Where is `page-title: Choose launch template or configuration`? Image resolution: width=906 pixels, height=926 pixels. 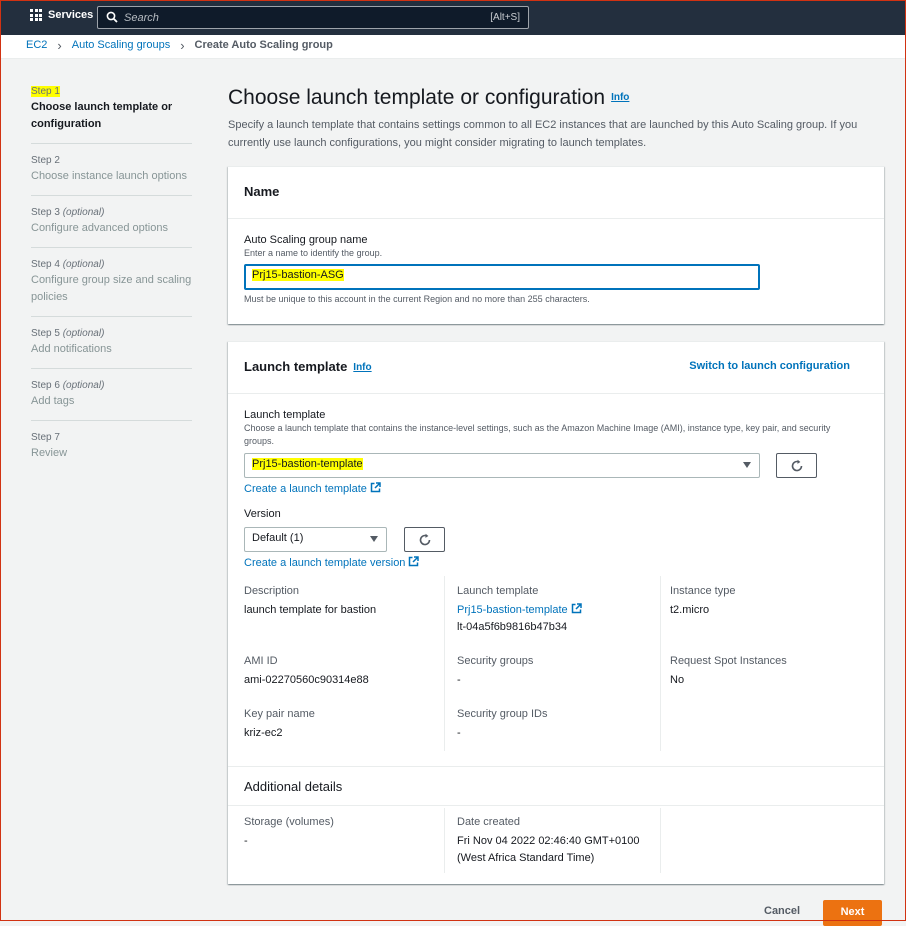 page-title: Choose launch template or configuration is located at coordinates (417, 97).